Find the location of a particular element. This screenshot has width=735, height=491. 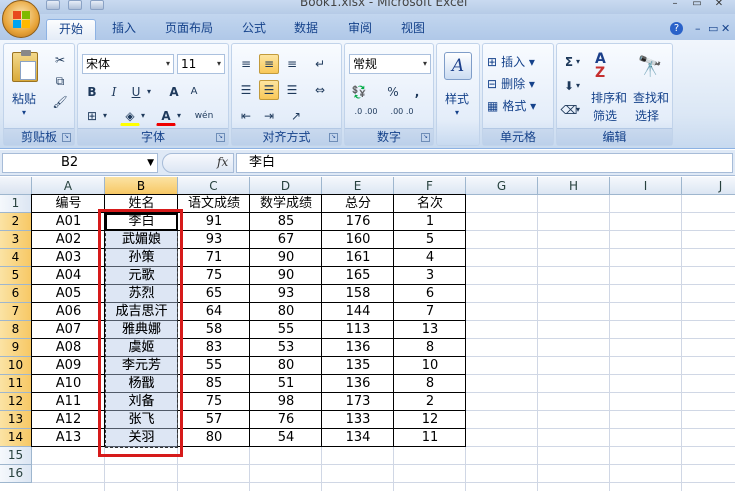

cell-d9: 53 is located at coordinates (286, 348).